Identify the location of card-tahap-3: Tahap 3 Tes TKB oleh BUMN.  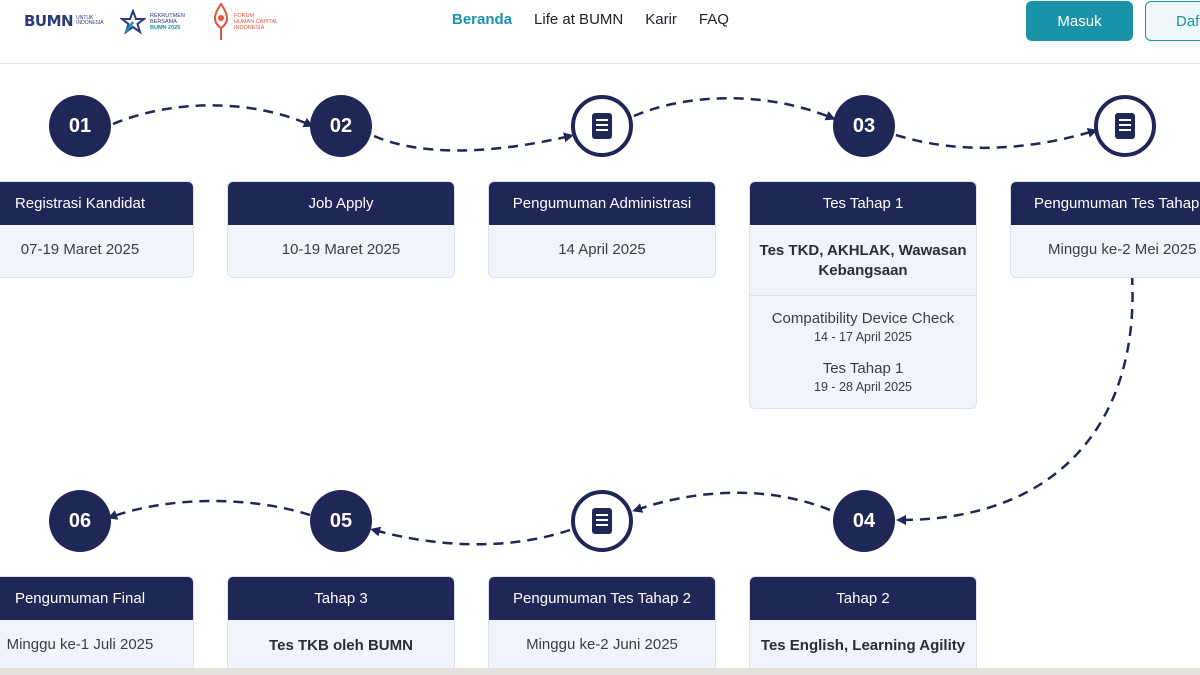
(341, 624).